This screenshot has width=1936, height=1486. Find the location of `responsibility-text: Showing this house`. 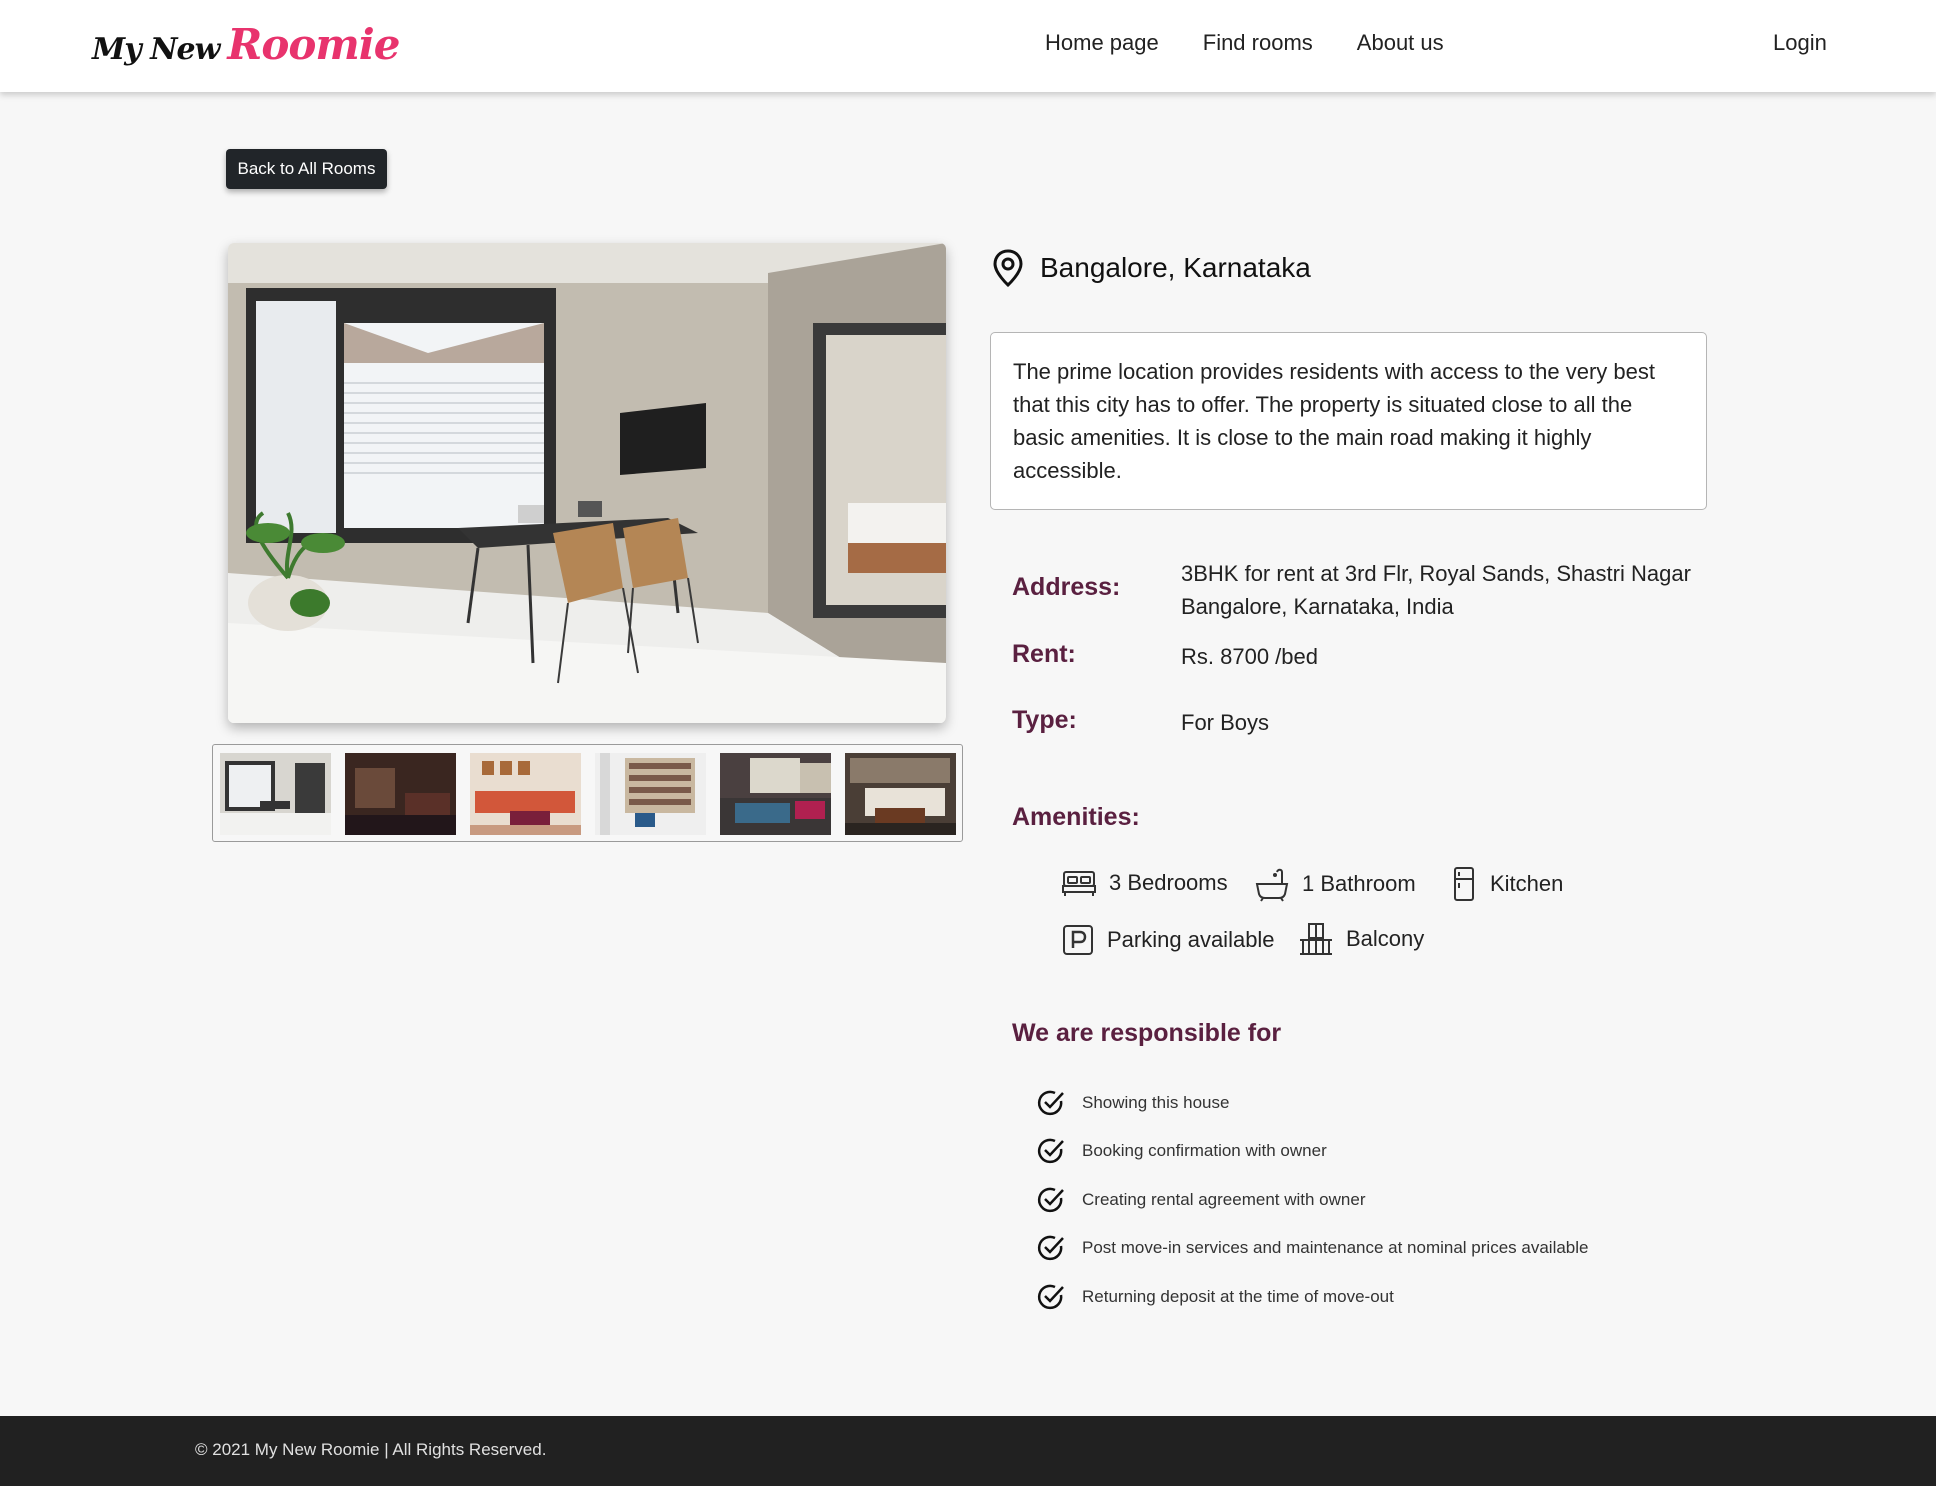

responsibility-text: Showing this house is located at coordinates (1156, 1102).